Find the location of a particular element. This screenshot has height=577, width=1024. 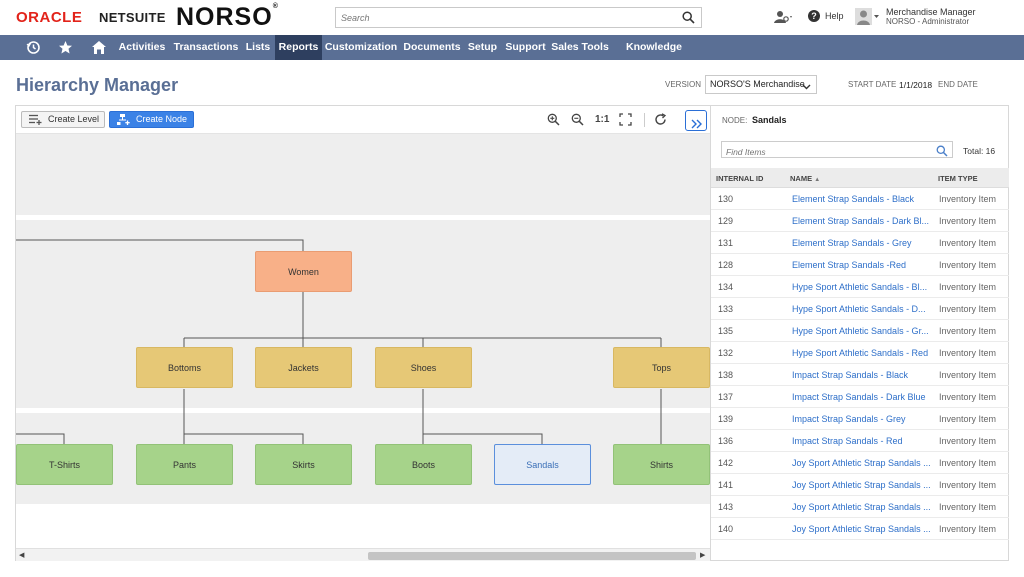

version-value: NORSO'S Merchandise is located at coordinates (757, 84).